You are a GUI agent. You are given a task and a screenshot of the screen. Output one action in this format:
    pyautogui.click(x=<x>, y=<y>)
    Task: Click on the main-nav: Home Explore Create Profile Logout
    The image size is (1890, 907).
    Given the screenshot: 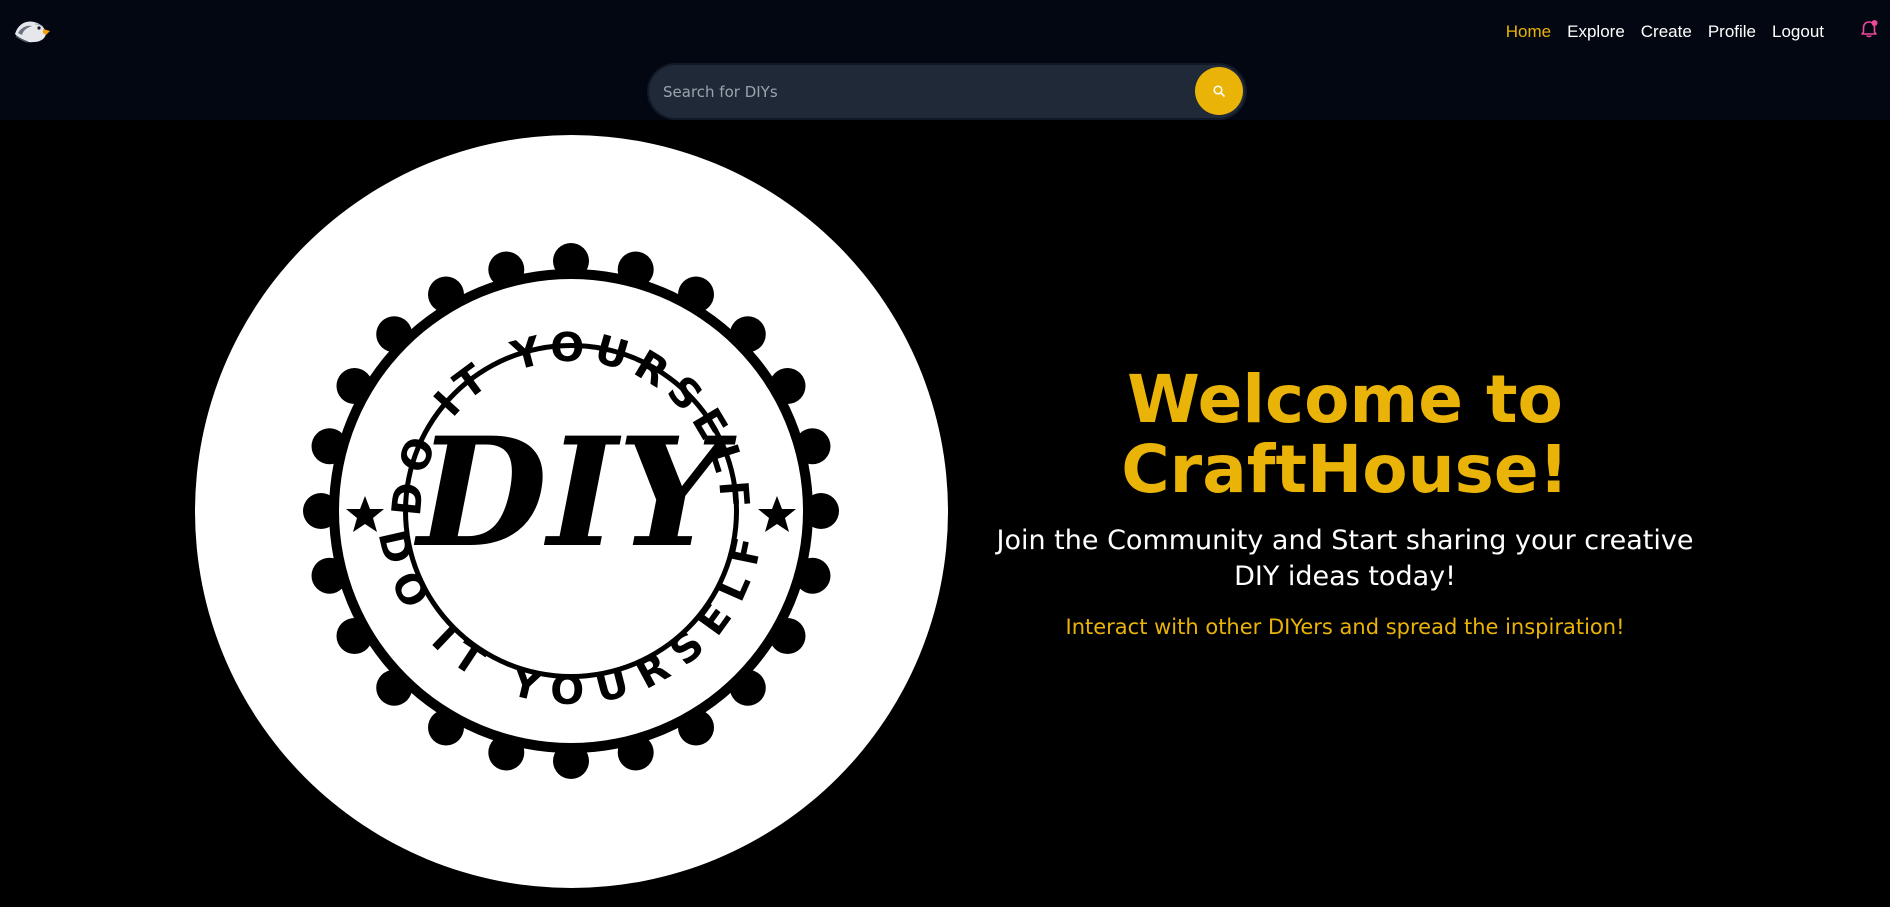 What is the action you would take?
    pyautogui.click(x=1665, y=32)
    